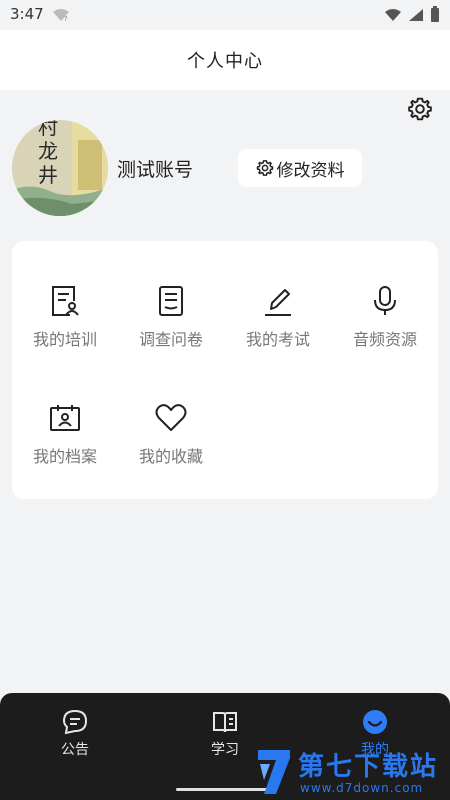  I want to click on menu-item-label: 我的档案, so click(64, 456).